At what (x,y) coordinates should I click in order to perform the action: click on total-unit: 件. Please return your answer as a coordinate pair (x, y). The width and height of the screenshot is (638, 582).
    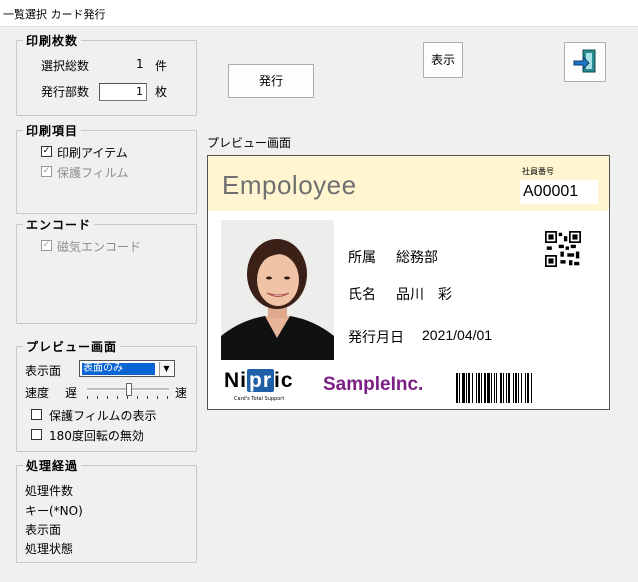
    Looking at the image, I should click on (161, 66).